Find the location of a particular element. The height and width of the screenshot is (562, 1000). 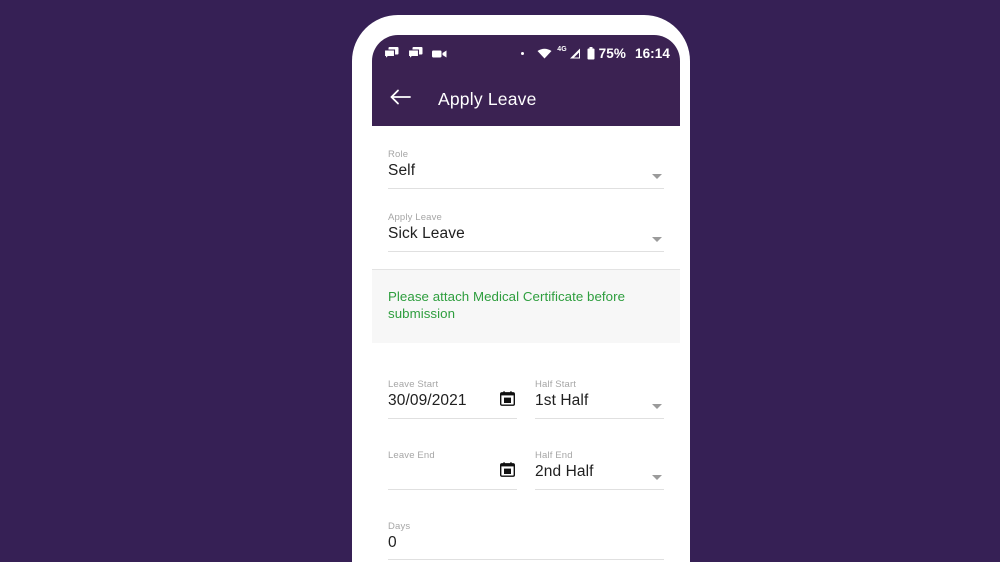

wifi-icon is located at coordinates (544, 53).